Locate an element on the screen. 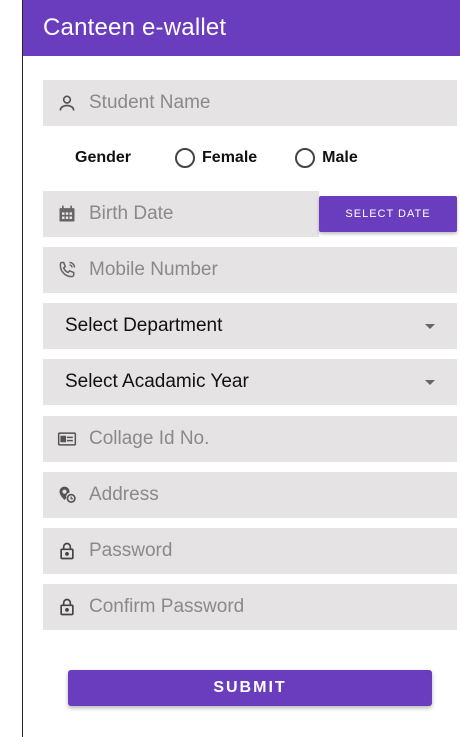  birth-date-input is located at coordinates (211, 214).